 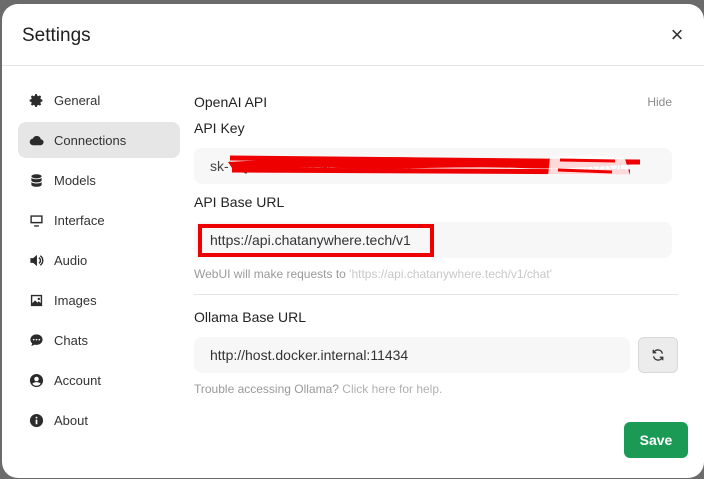 I want to click on hint-prefix: WebUI will make requests to, so click(x=272, y=274).